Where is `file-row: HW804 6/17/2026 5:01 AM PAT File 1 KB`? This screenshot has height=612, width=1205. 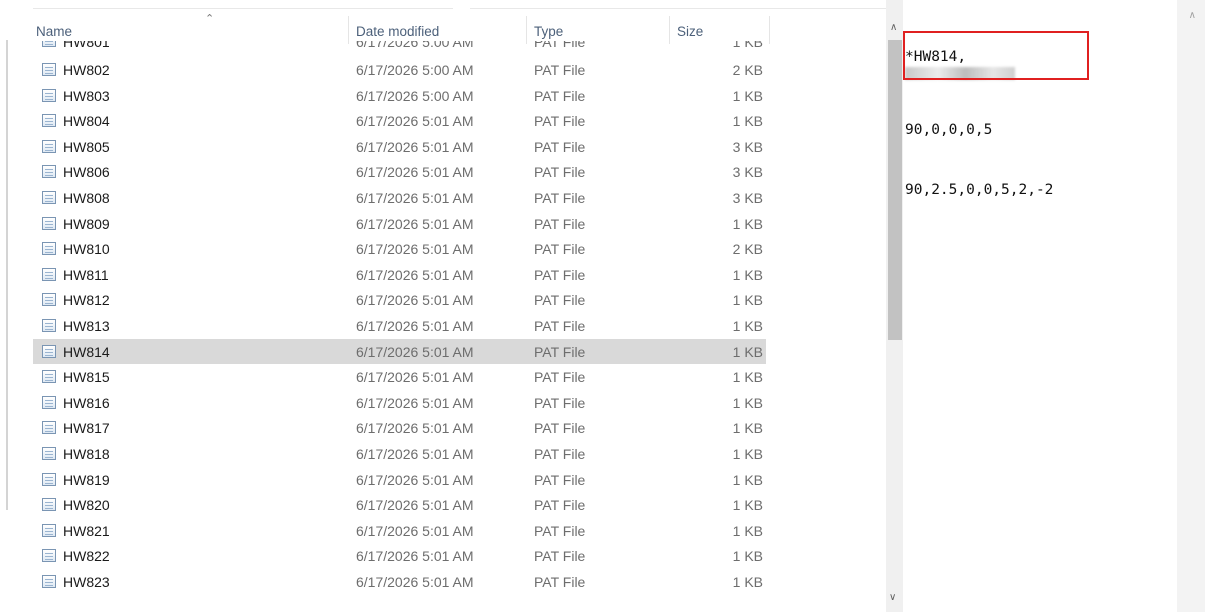
file-row: HW804 6/17/2026 5:01 AM PAT File 1 KB is located at coordinates (399, 121).